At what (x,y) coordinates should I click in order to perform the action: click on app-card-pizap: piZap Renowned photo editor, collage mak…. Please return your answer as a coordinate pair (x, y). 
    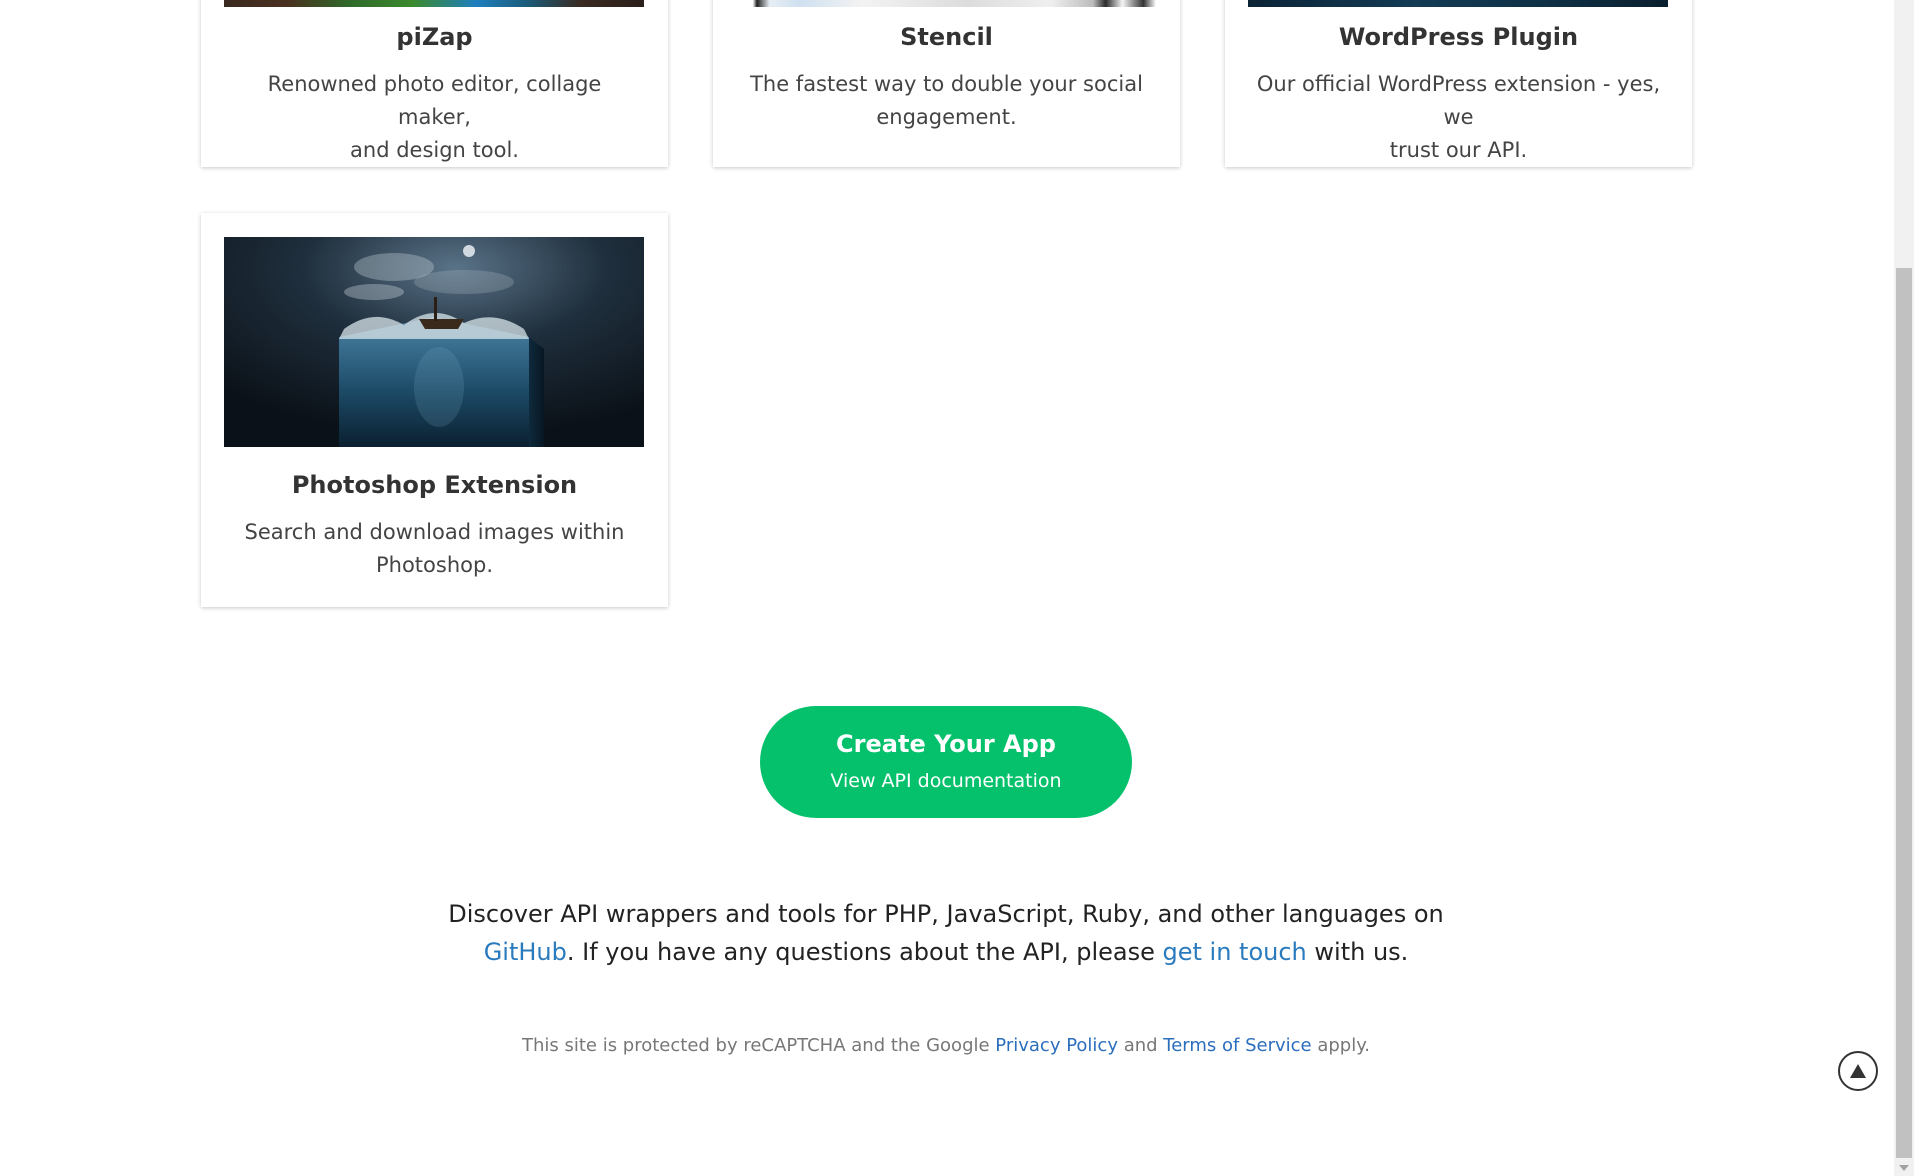
    Looking at the image, I should click on (434, 83).